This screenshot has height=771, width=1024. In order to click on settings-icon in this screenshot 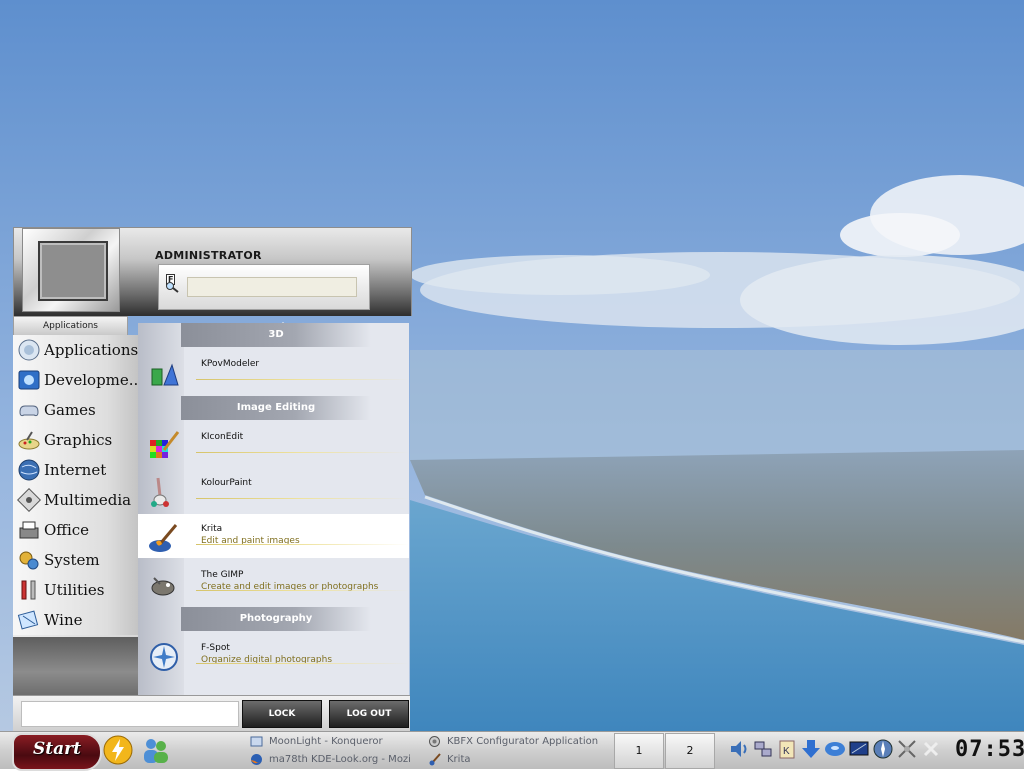, I will do `click(907, 749)`.